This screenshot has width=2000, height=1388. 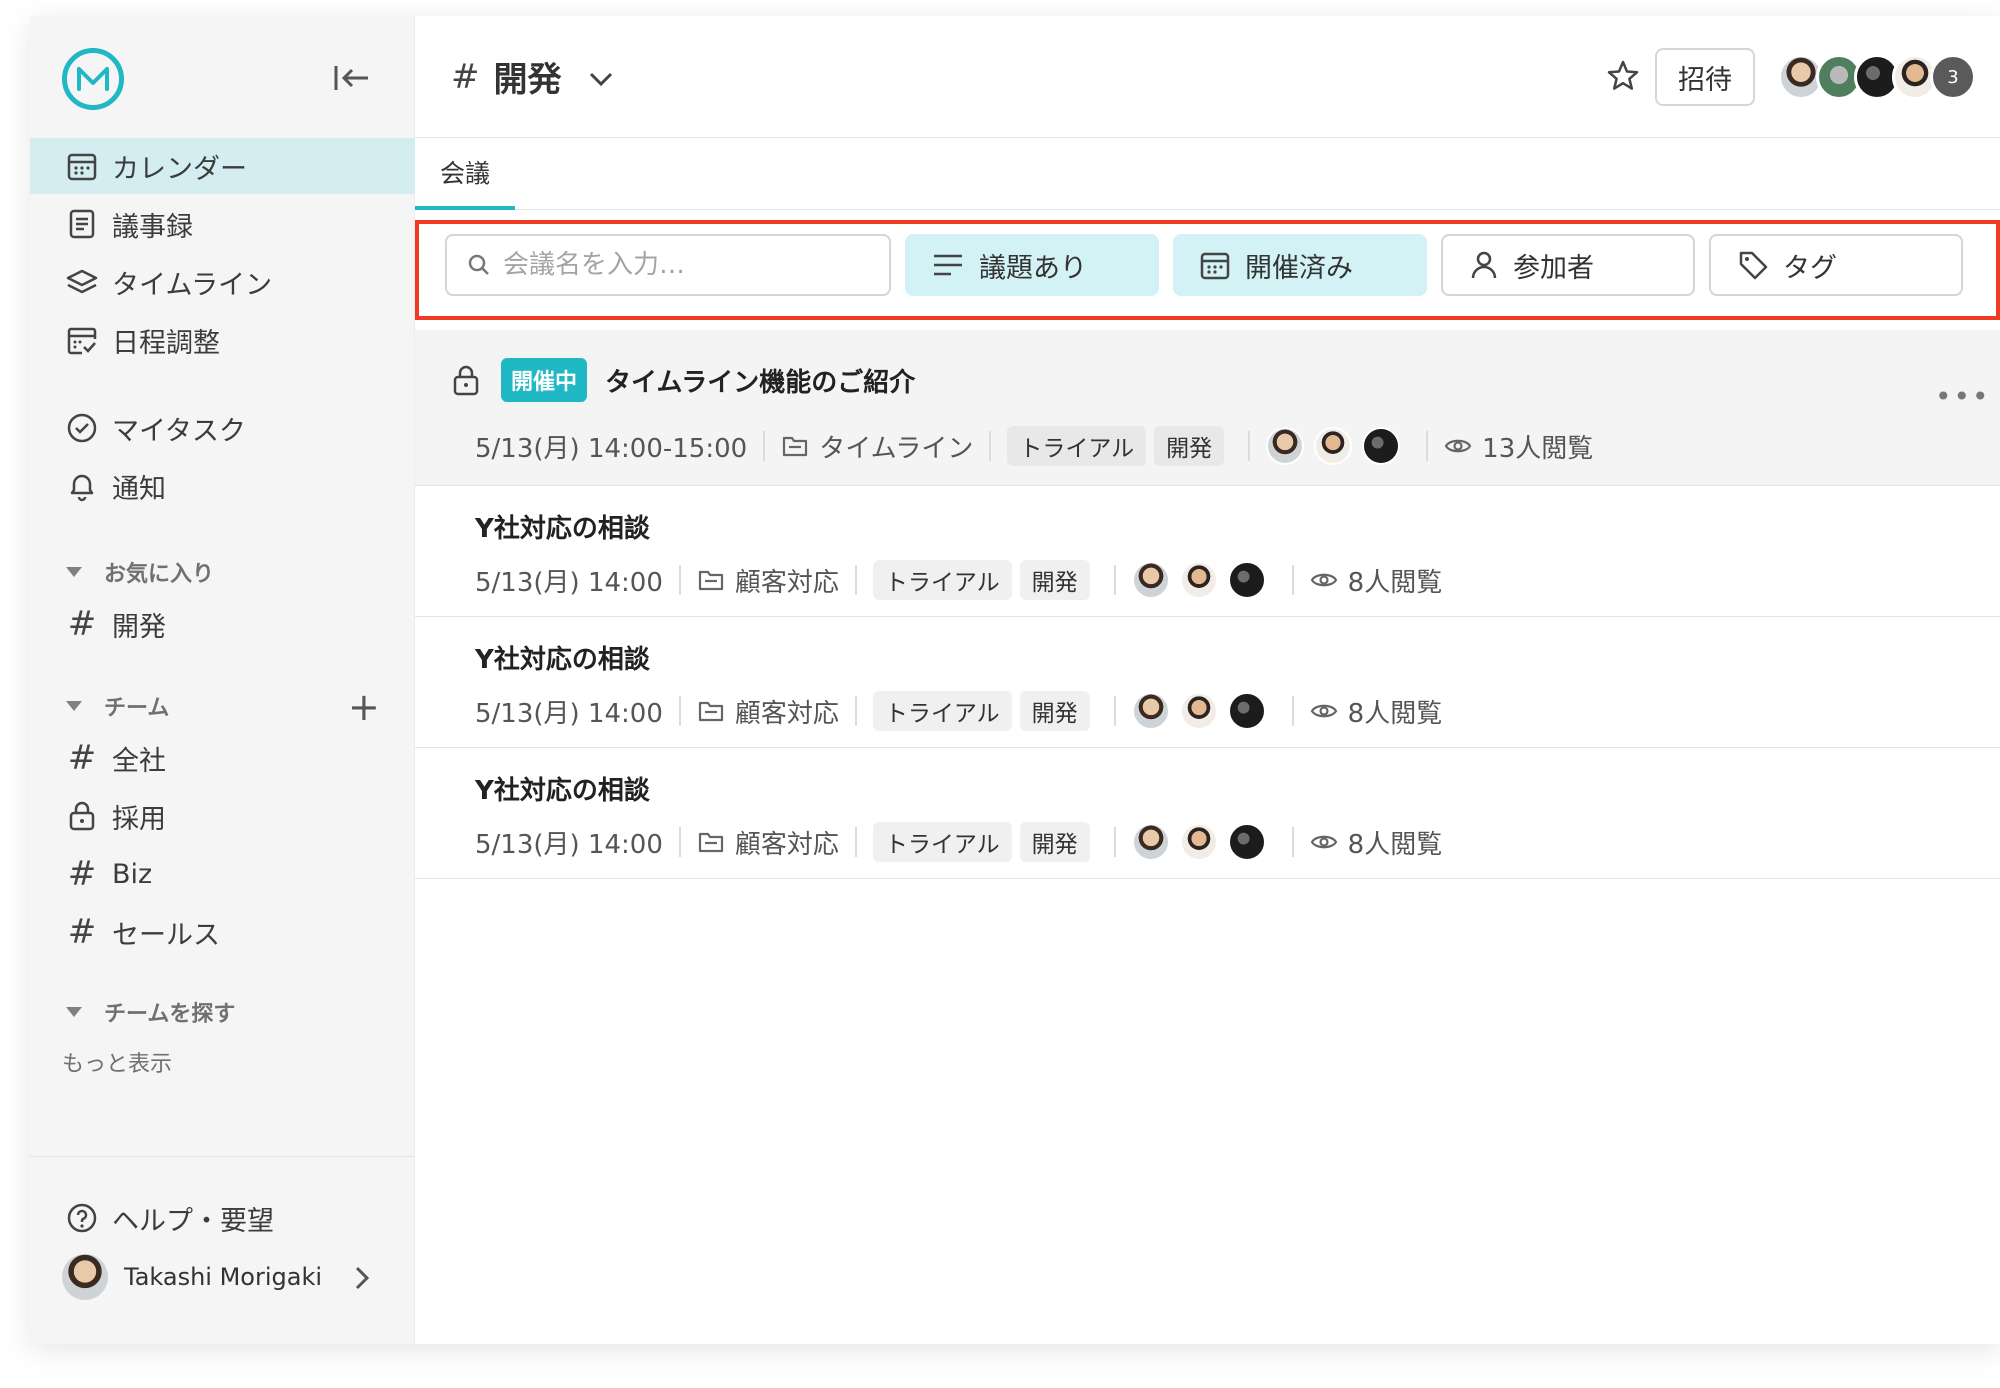 What do you see at coordinates (82, 428) in the screenshot?
I see `check-circle-icon` at bounding box center [82, 428].